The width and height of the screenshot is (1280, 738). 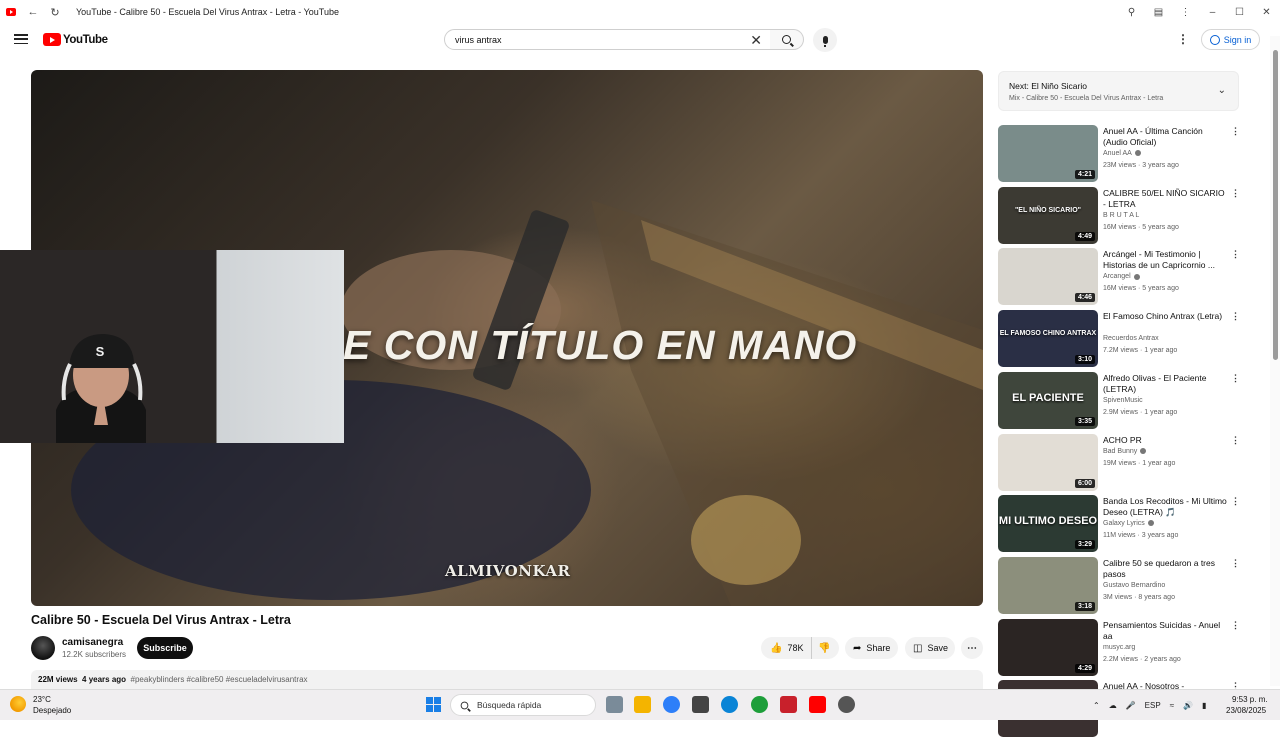 What do you see at coordinates (1183, 39) in the screenshot?
I see `settings-more-icon: ⋮` at bounding box center [1183, 39].